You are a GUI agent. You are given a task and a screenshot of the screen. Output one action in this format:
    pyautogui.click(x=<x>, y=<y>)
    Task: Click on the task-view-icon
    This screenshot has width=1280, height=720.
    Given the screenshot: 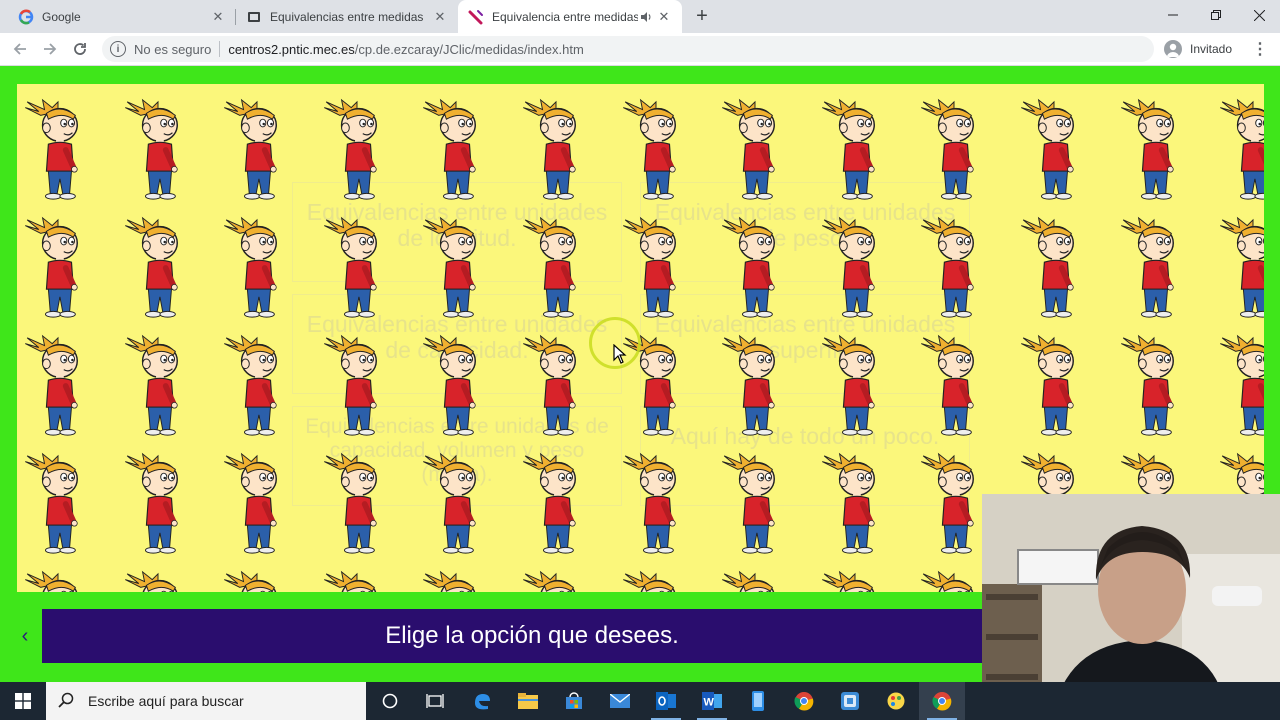 What is the action you would take?
    pyautogui.click(x=435, y=701)
    